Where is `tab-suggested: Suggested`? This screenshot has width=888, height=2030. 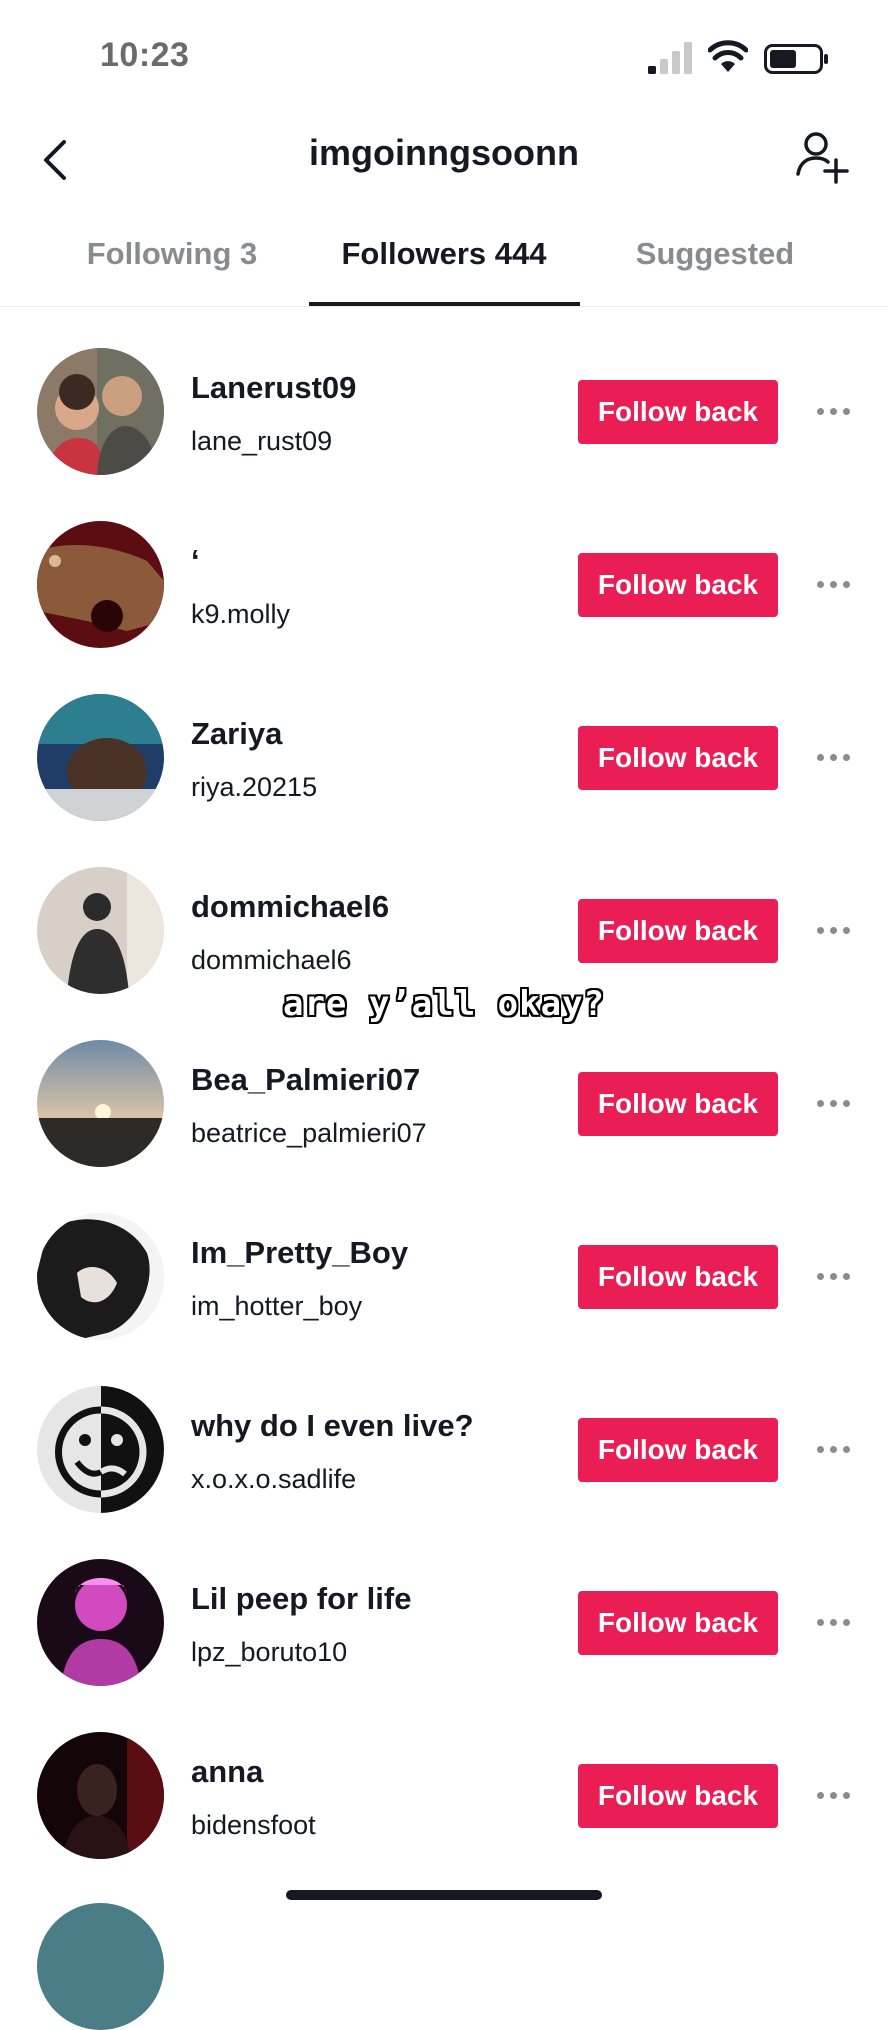 tab-suggested: Suggested is located at coordinates (715, 271).